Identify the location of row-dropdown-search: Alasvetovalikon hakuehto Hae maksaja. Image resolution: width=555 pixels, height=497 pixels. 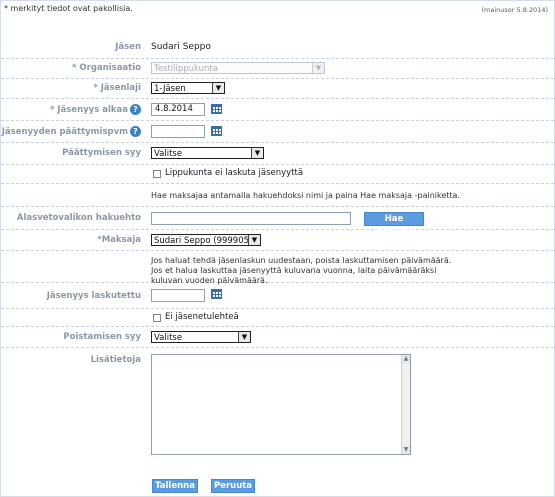
(277, 221).